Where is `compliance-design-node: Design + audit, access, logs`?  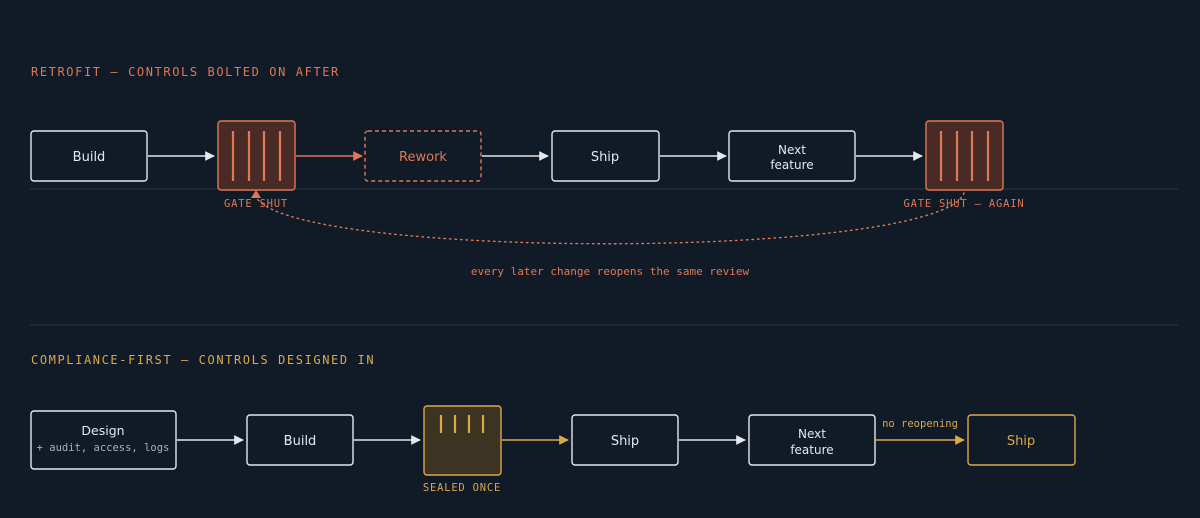 compliance-design-node: Design + audit, access, logs is located at coordinates (103, 440).